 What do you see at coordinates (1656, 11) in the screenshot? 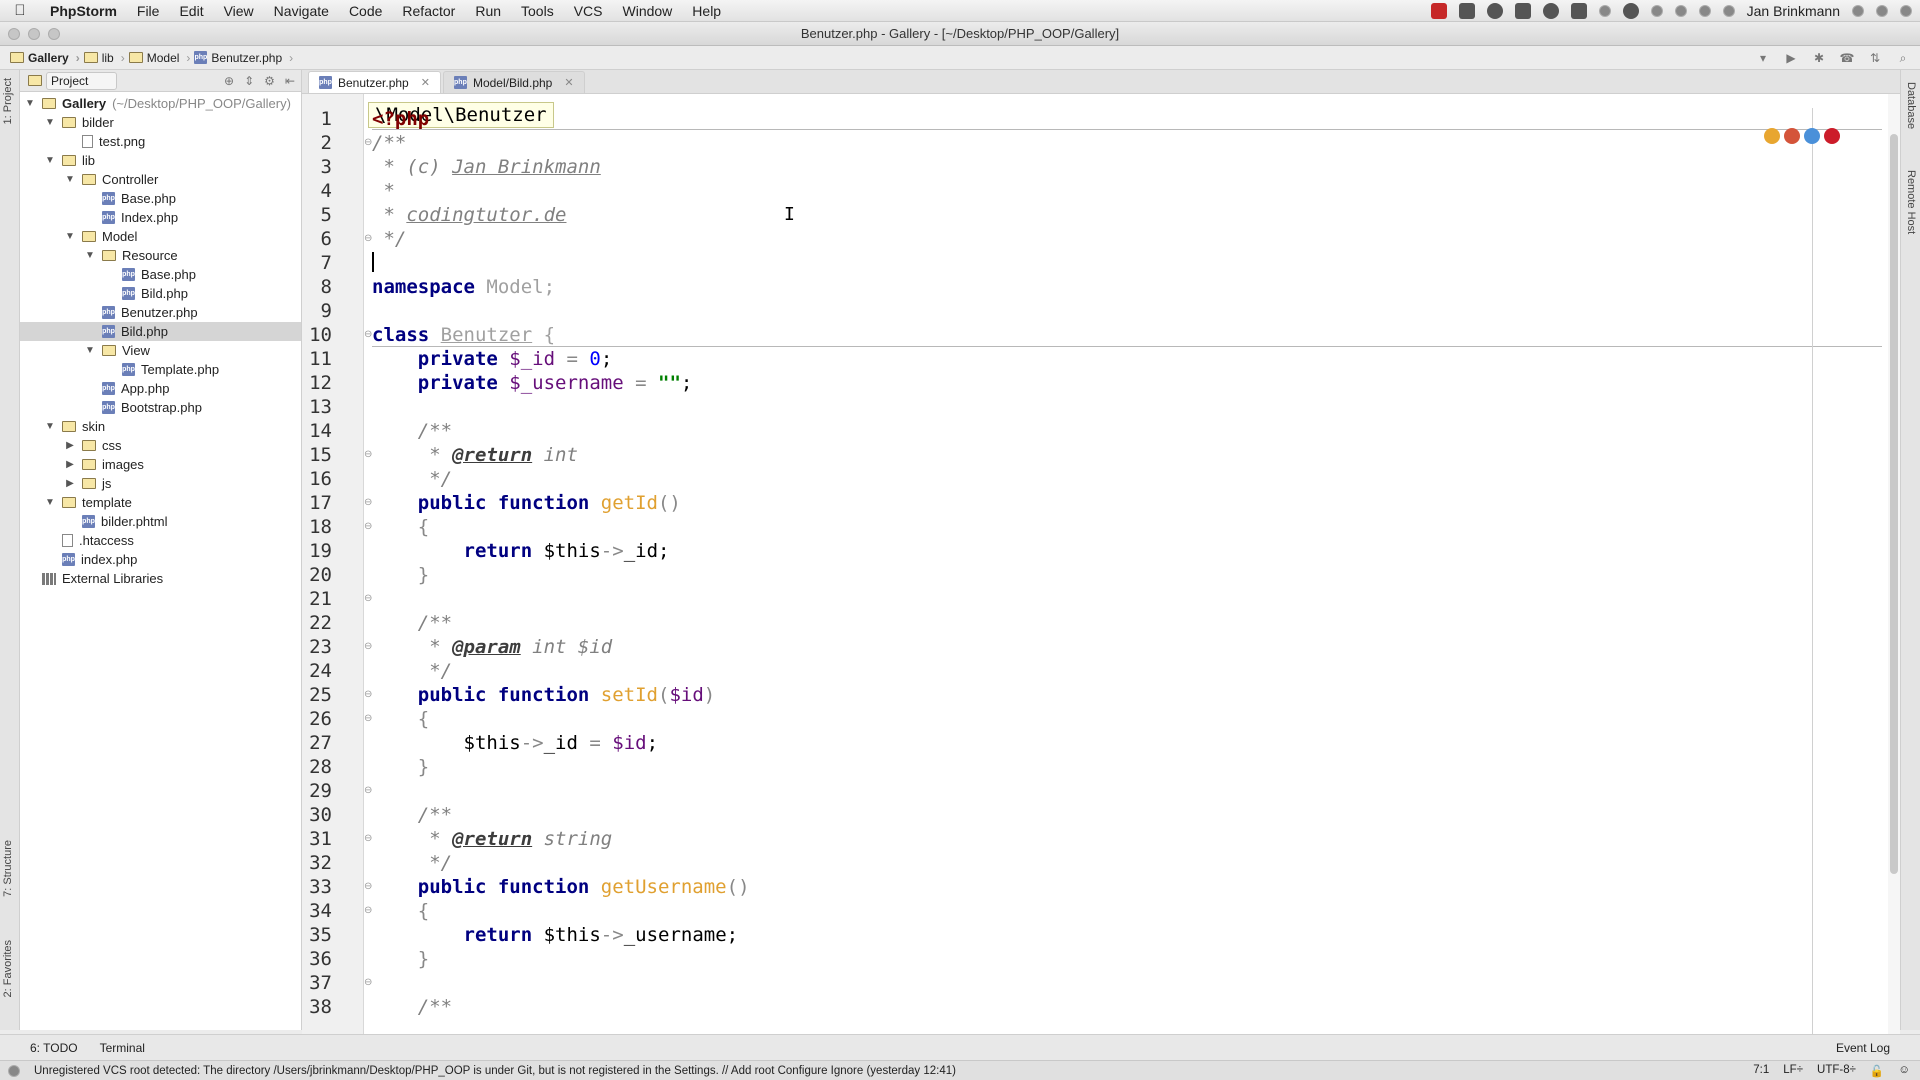
I see `mail-icon` at bounding box center [1656, 11].